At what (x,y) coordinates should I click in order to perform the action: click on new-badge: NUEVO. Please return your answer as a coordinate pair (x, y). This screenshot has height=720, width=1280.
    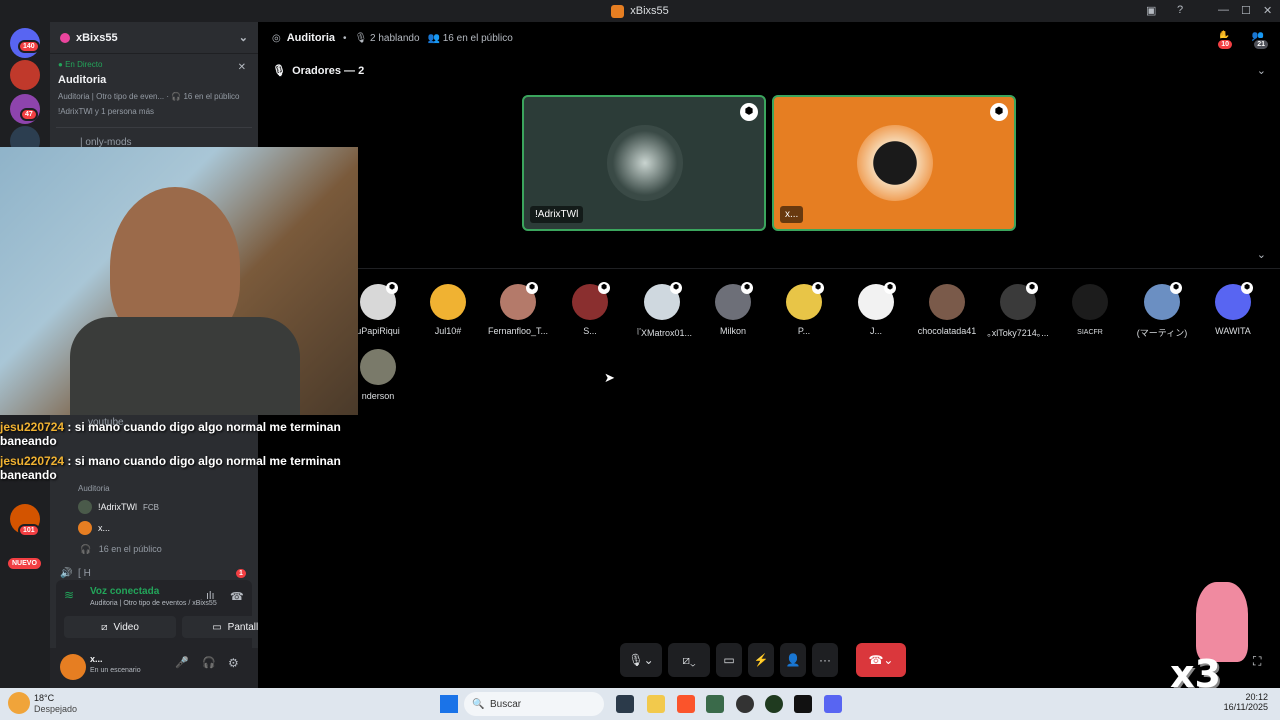
    Looking at the image, I should click on (24, 563).